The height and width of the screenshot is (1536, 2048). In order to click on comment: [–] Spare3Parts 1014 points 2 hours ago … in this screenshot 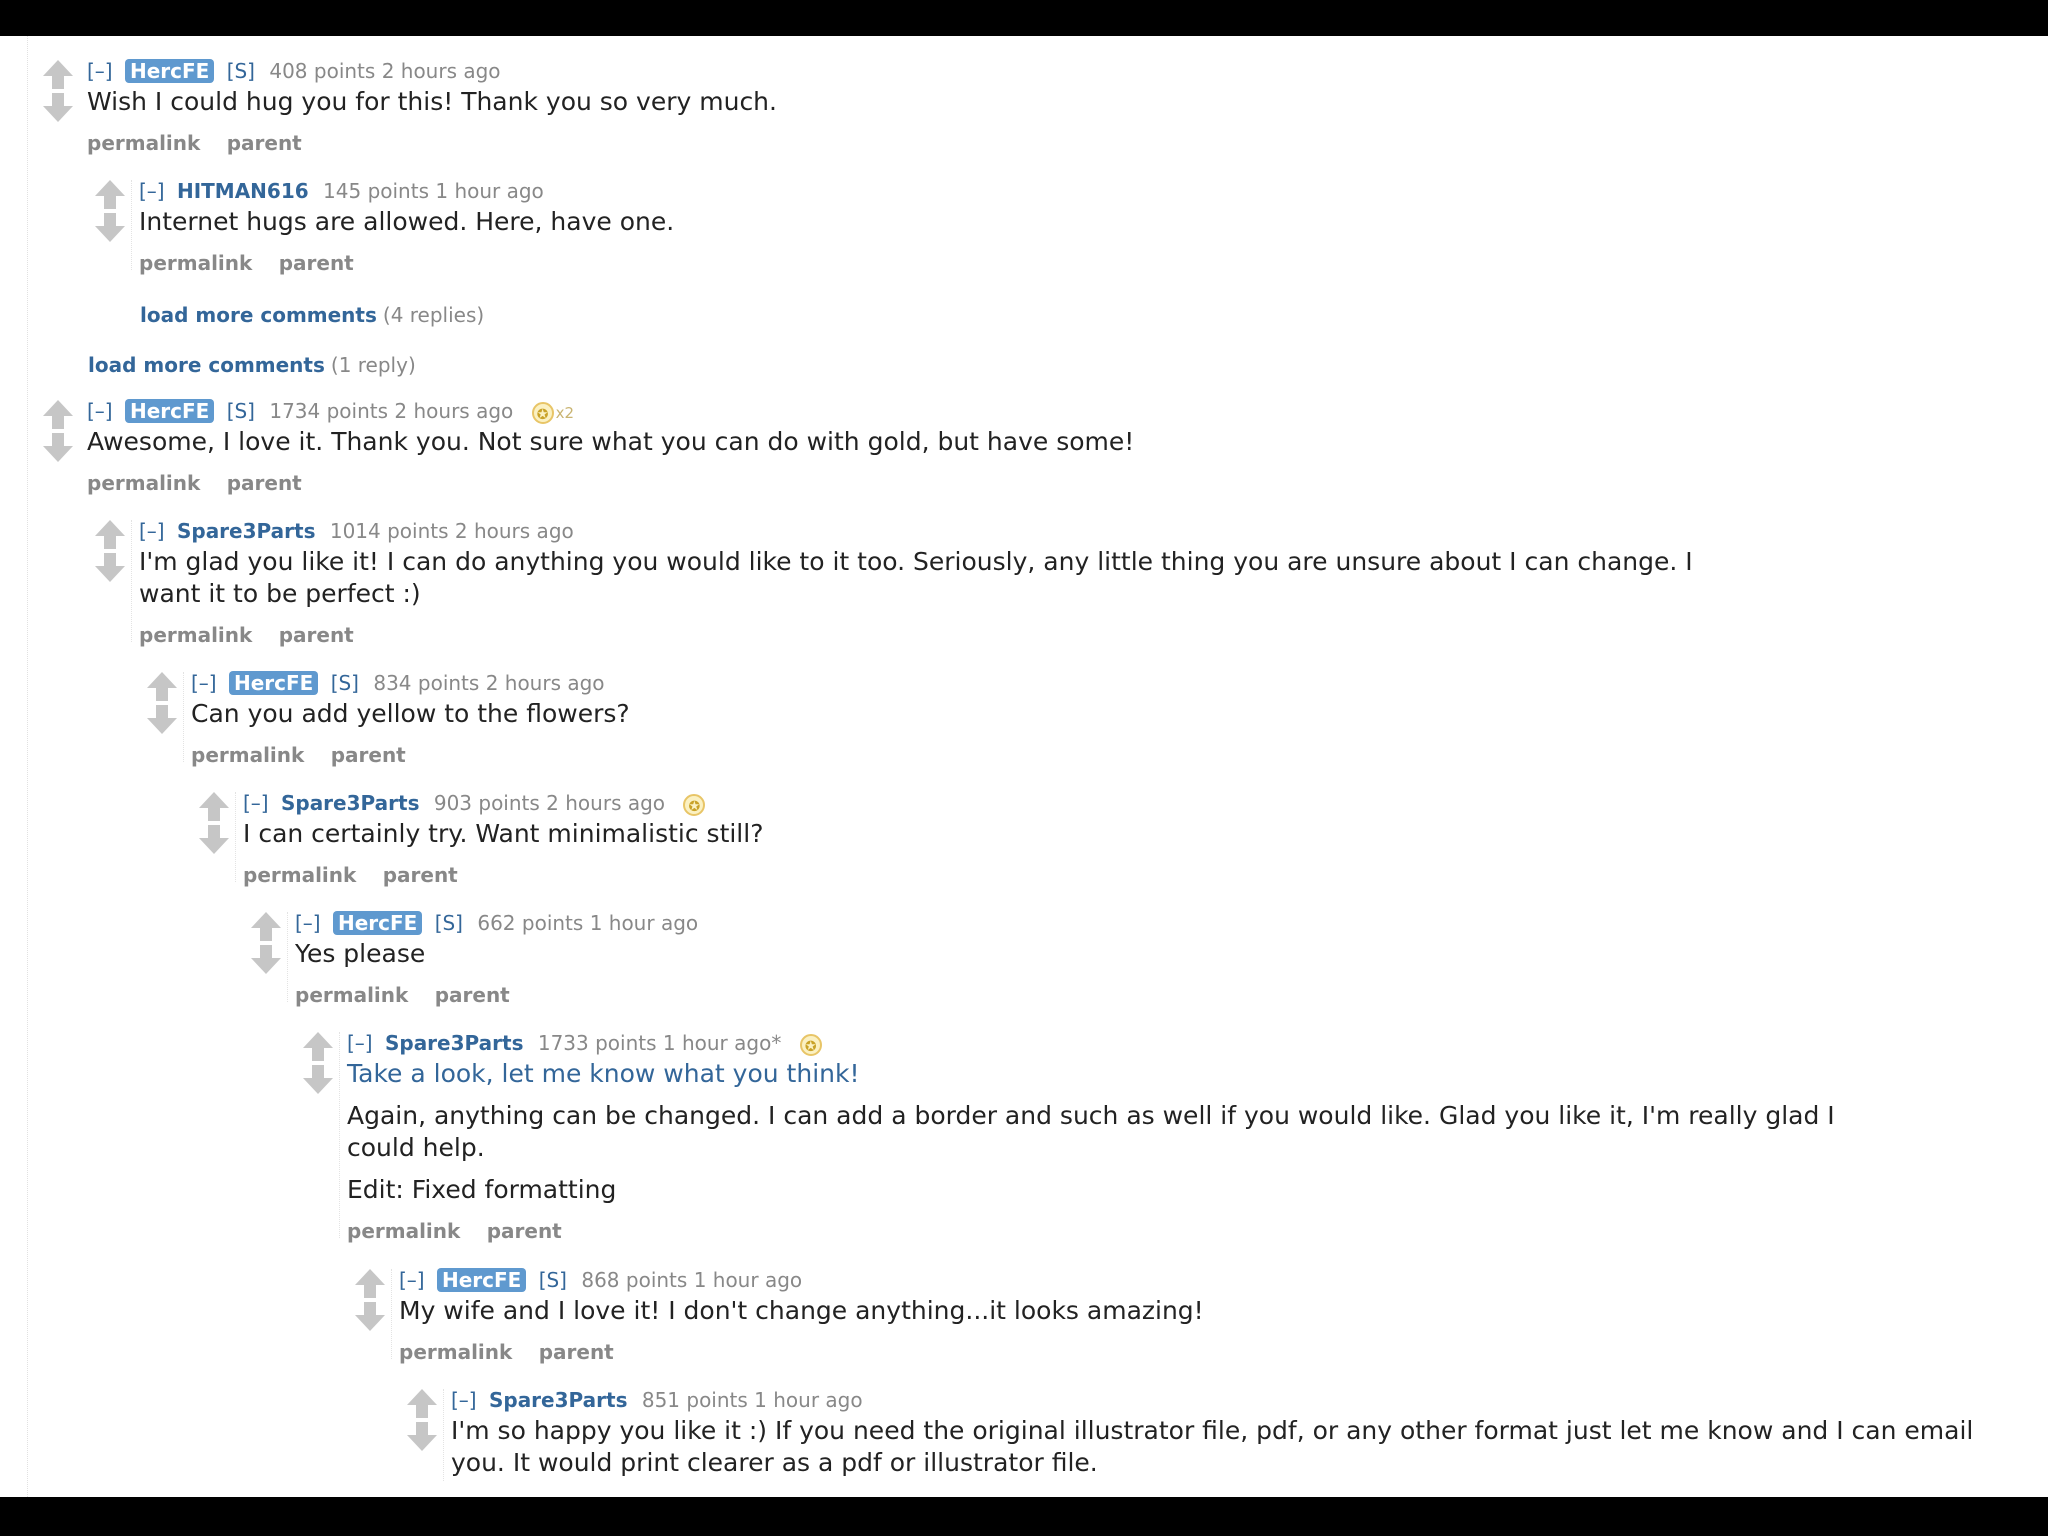, I will do `click(917, 583)`.